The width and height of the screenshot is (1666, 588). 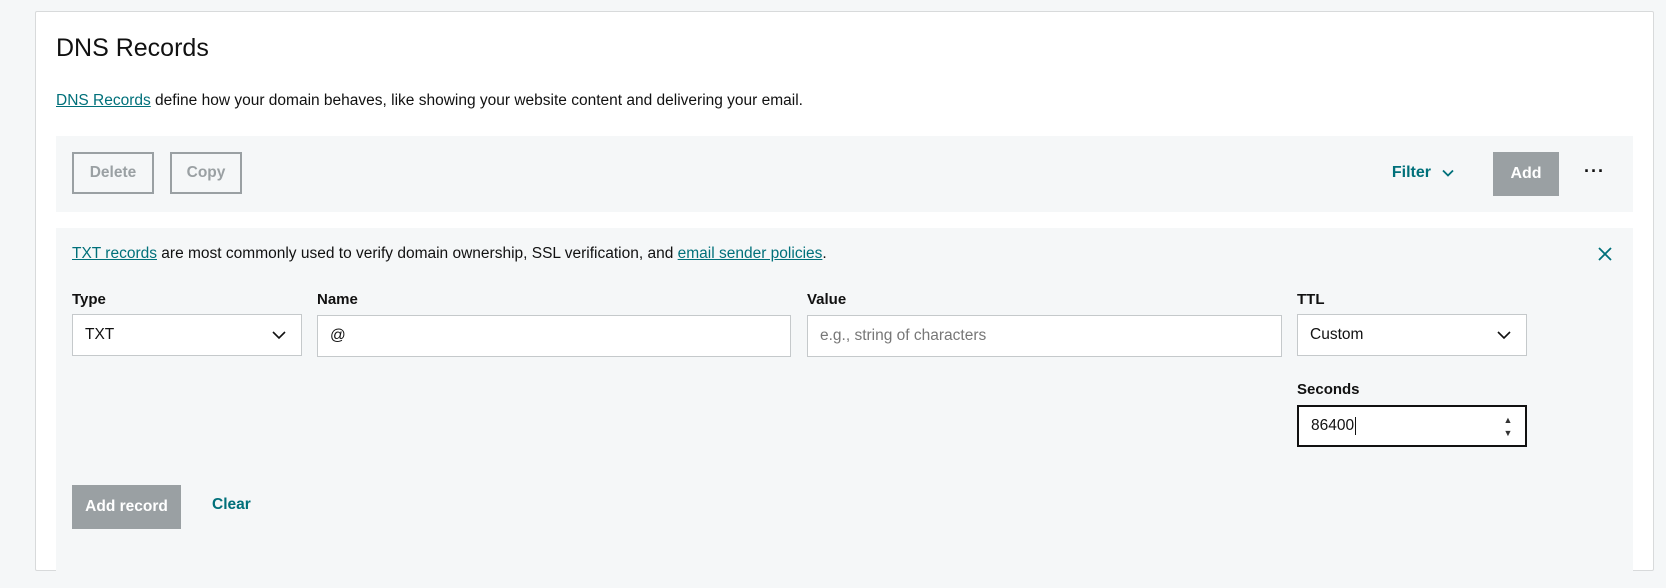 I want to click on more-icon: ···, so click(x=1594, y=171).